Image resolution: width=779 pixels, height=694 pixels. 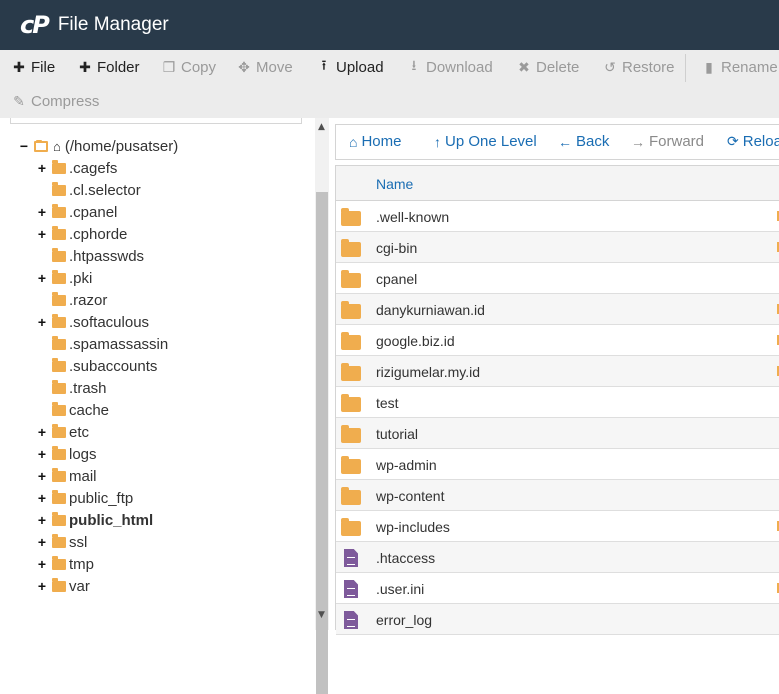 I want to click on tree-item: + etc, so click(x=62, y=432).